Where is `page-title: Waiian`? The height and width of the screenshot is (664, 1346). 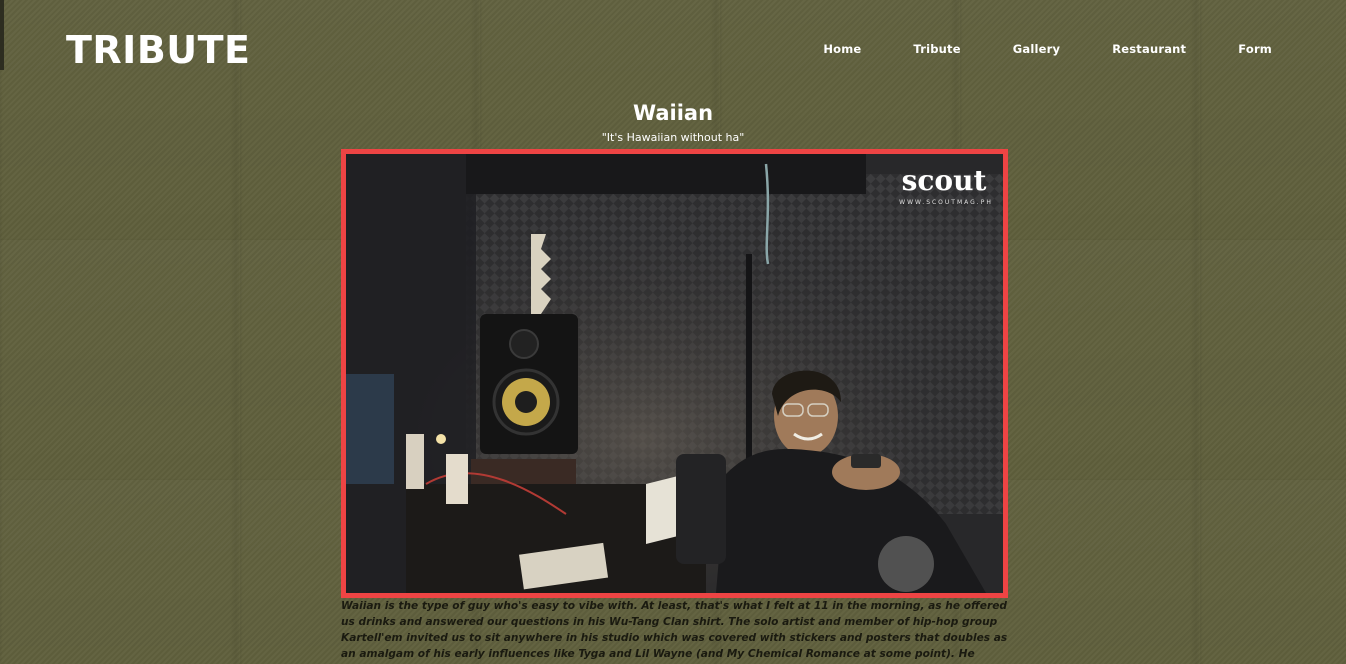
page-title: Waiian is located at coordinates (673, 113).